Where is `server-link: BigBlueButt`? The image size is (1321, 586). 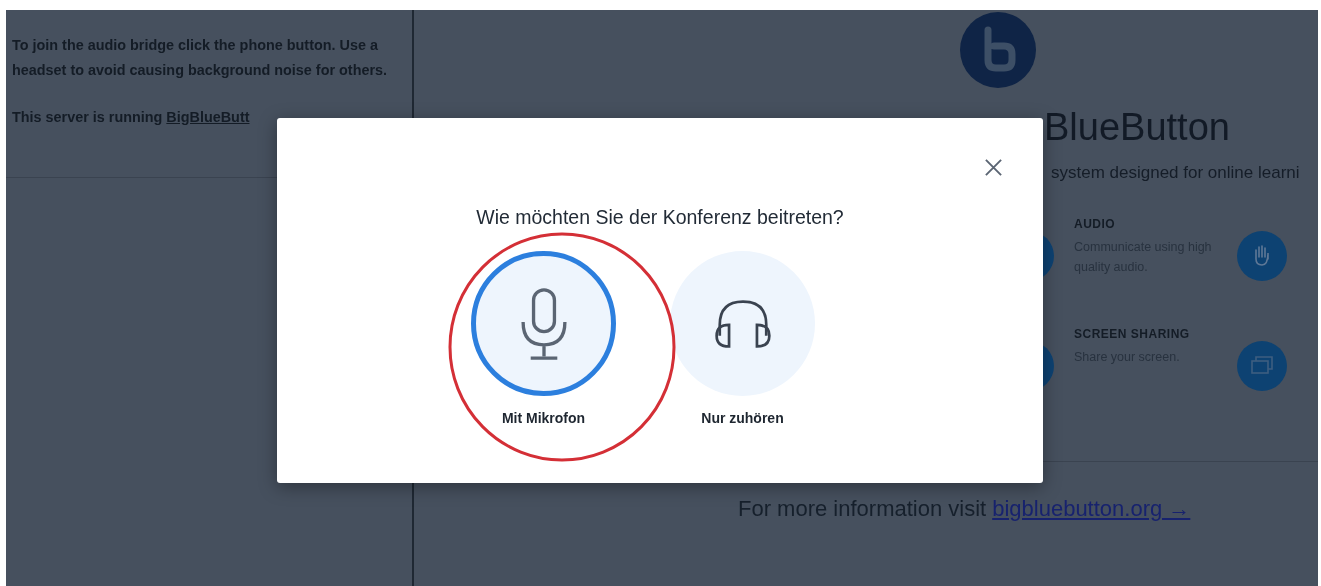 server-link: BigBlueButt is located at coordinates (208, 117).